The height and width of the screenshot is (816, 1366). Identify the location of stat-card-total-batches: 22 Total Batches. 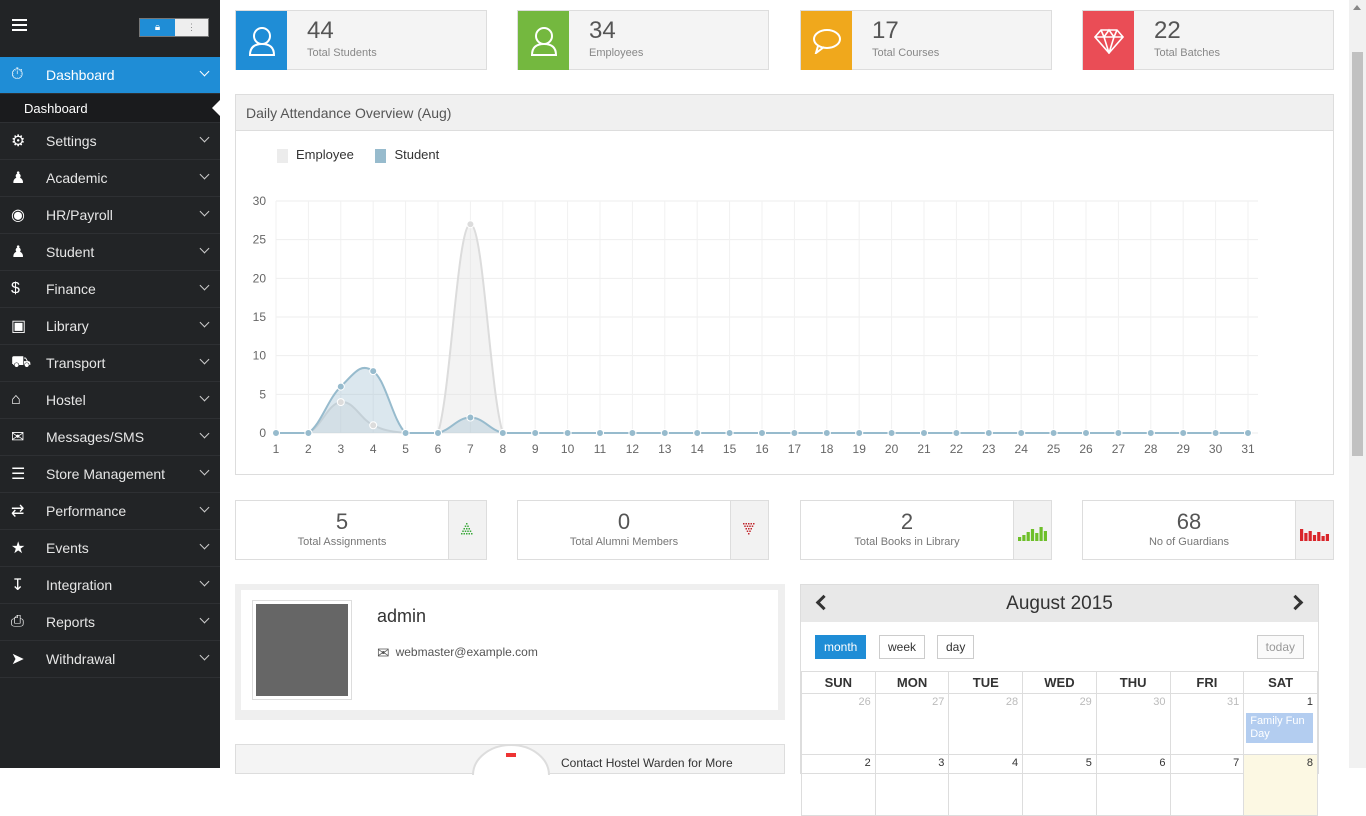
(1208, 40).